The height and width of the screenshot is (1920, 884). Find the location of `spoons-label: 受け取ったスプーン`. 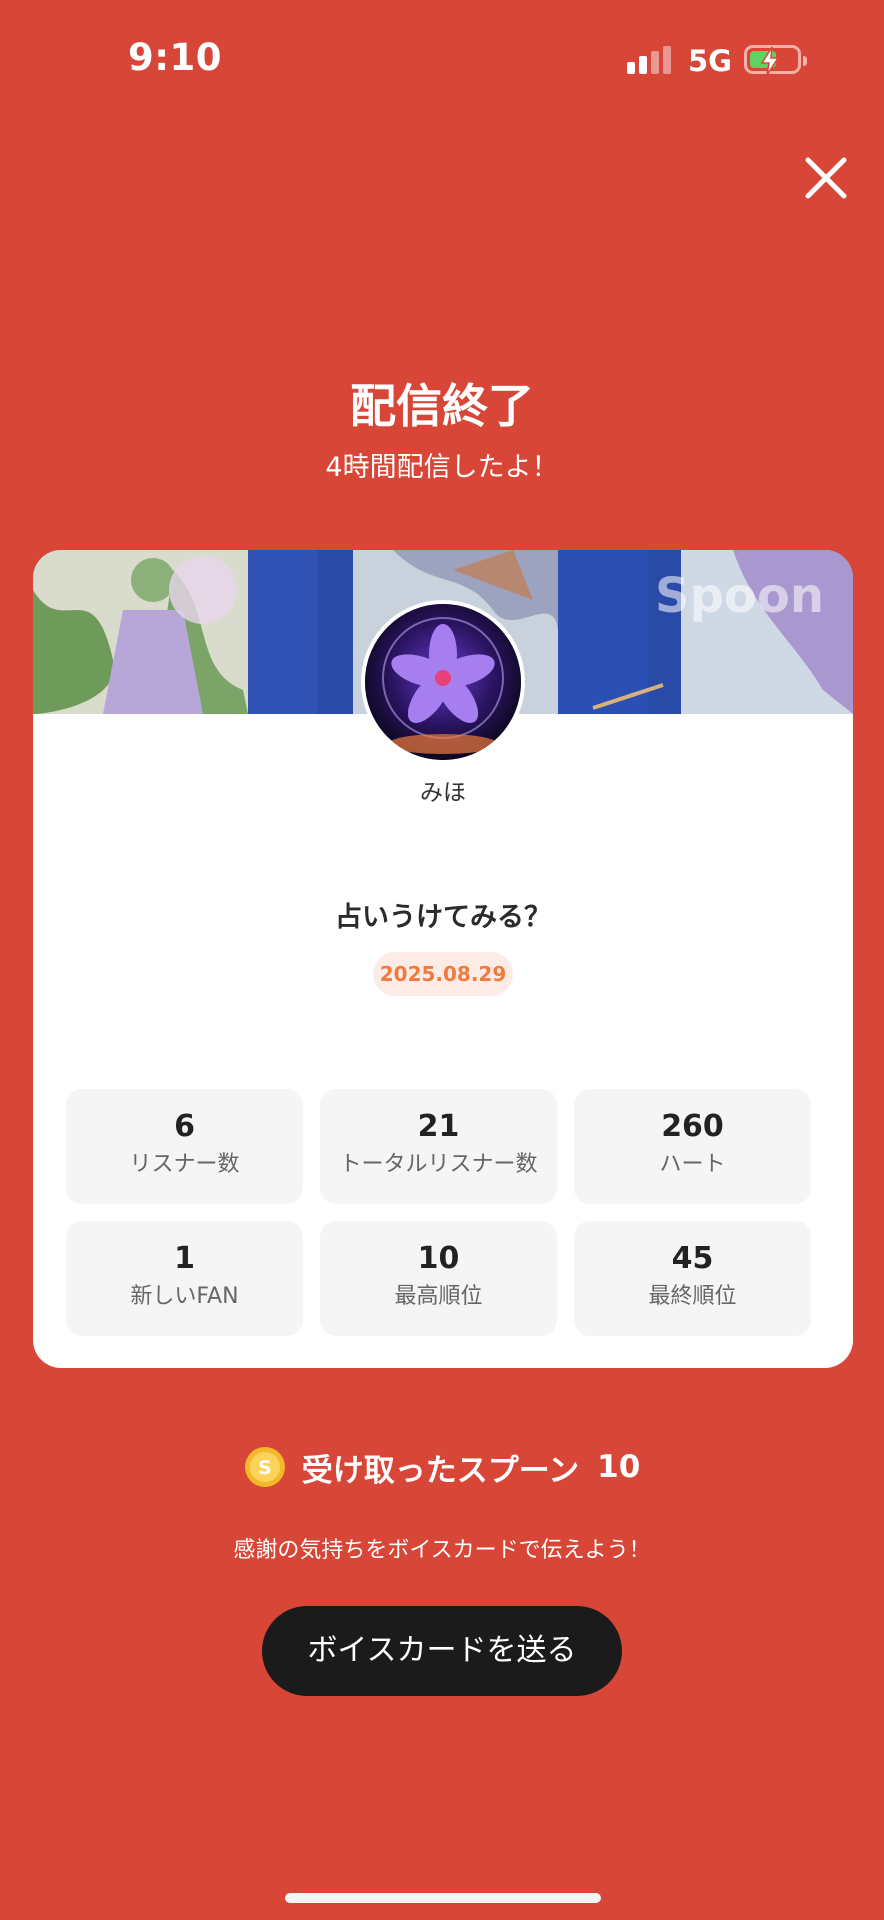

spoons-label: 受け取ったスプーン is located at coordinates (440, 1470).